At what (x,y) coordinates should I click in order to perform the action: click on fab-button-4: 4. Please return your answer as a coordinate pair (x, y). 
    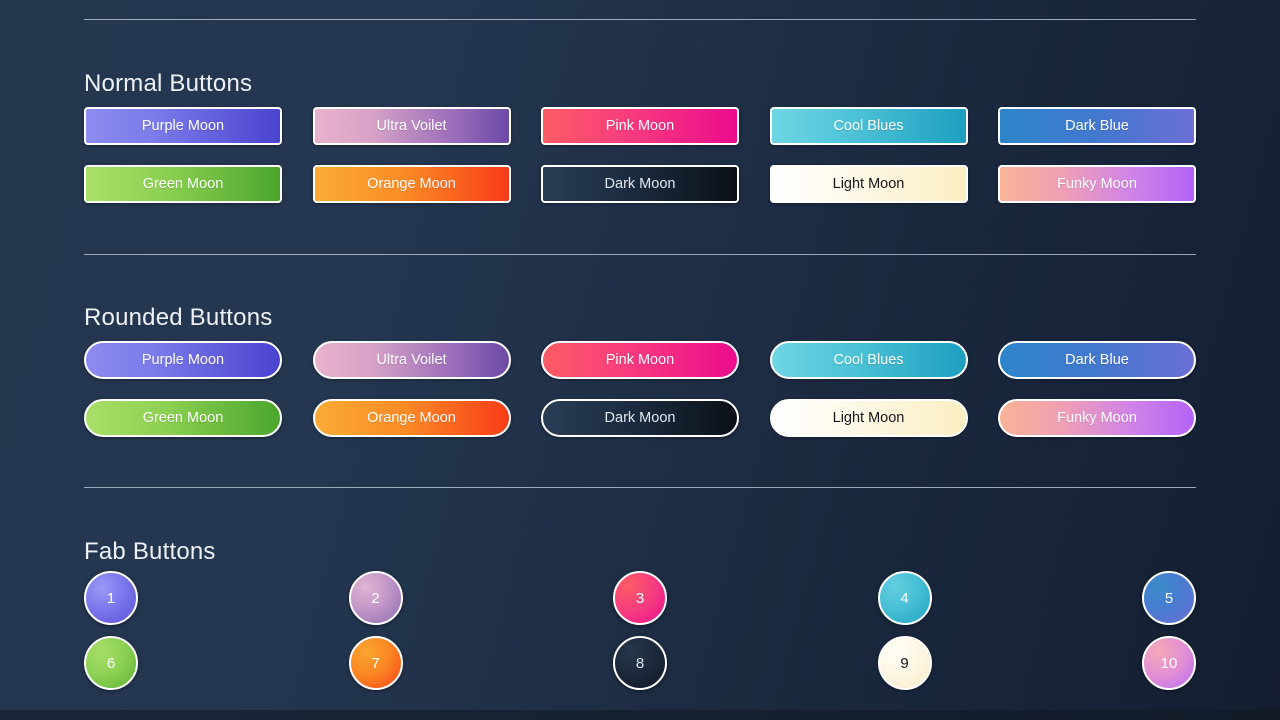
    Looking at the image, I should click on (904, 598).